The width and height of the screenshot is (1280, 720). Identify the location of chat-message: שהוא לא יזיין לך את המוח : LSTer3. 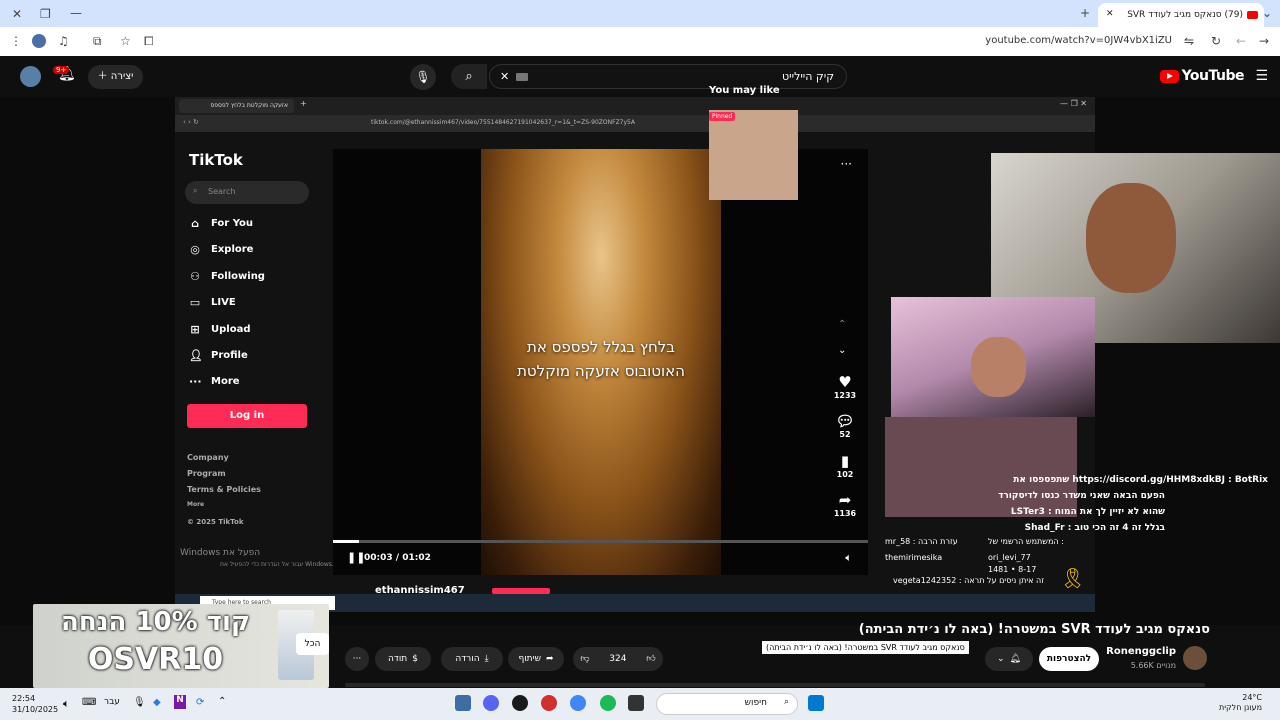
(1087, 512).